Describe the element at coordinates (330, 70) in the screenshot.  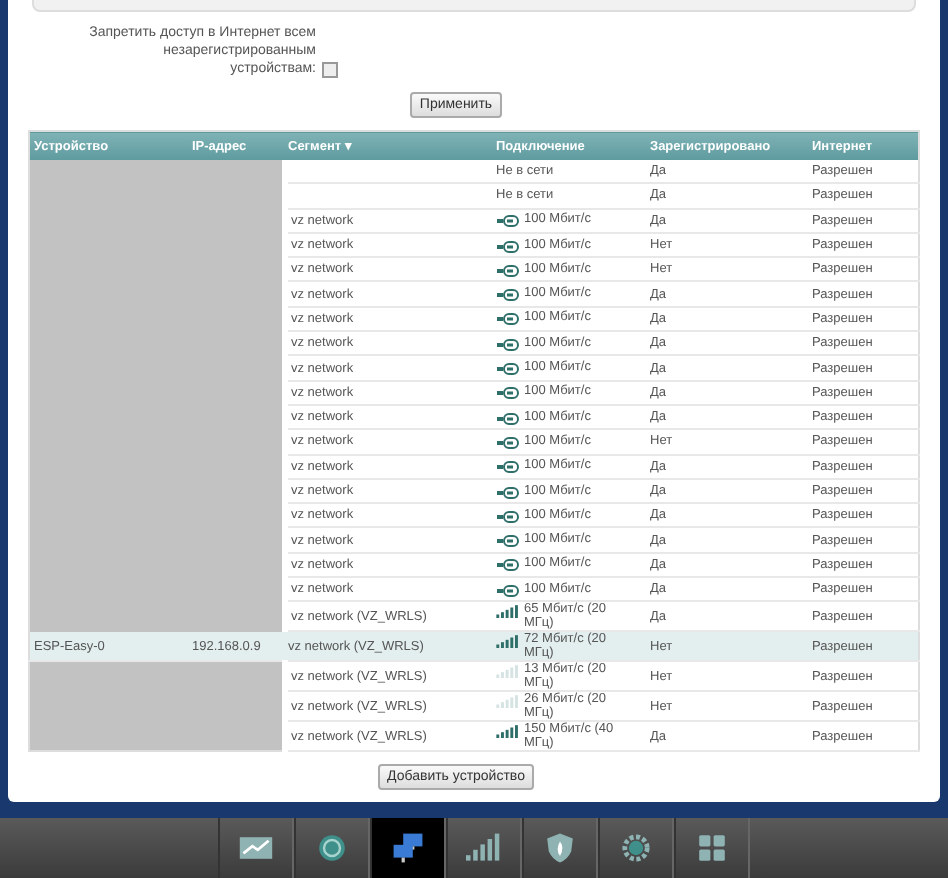
I see `block-checkbox` at that location.